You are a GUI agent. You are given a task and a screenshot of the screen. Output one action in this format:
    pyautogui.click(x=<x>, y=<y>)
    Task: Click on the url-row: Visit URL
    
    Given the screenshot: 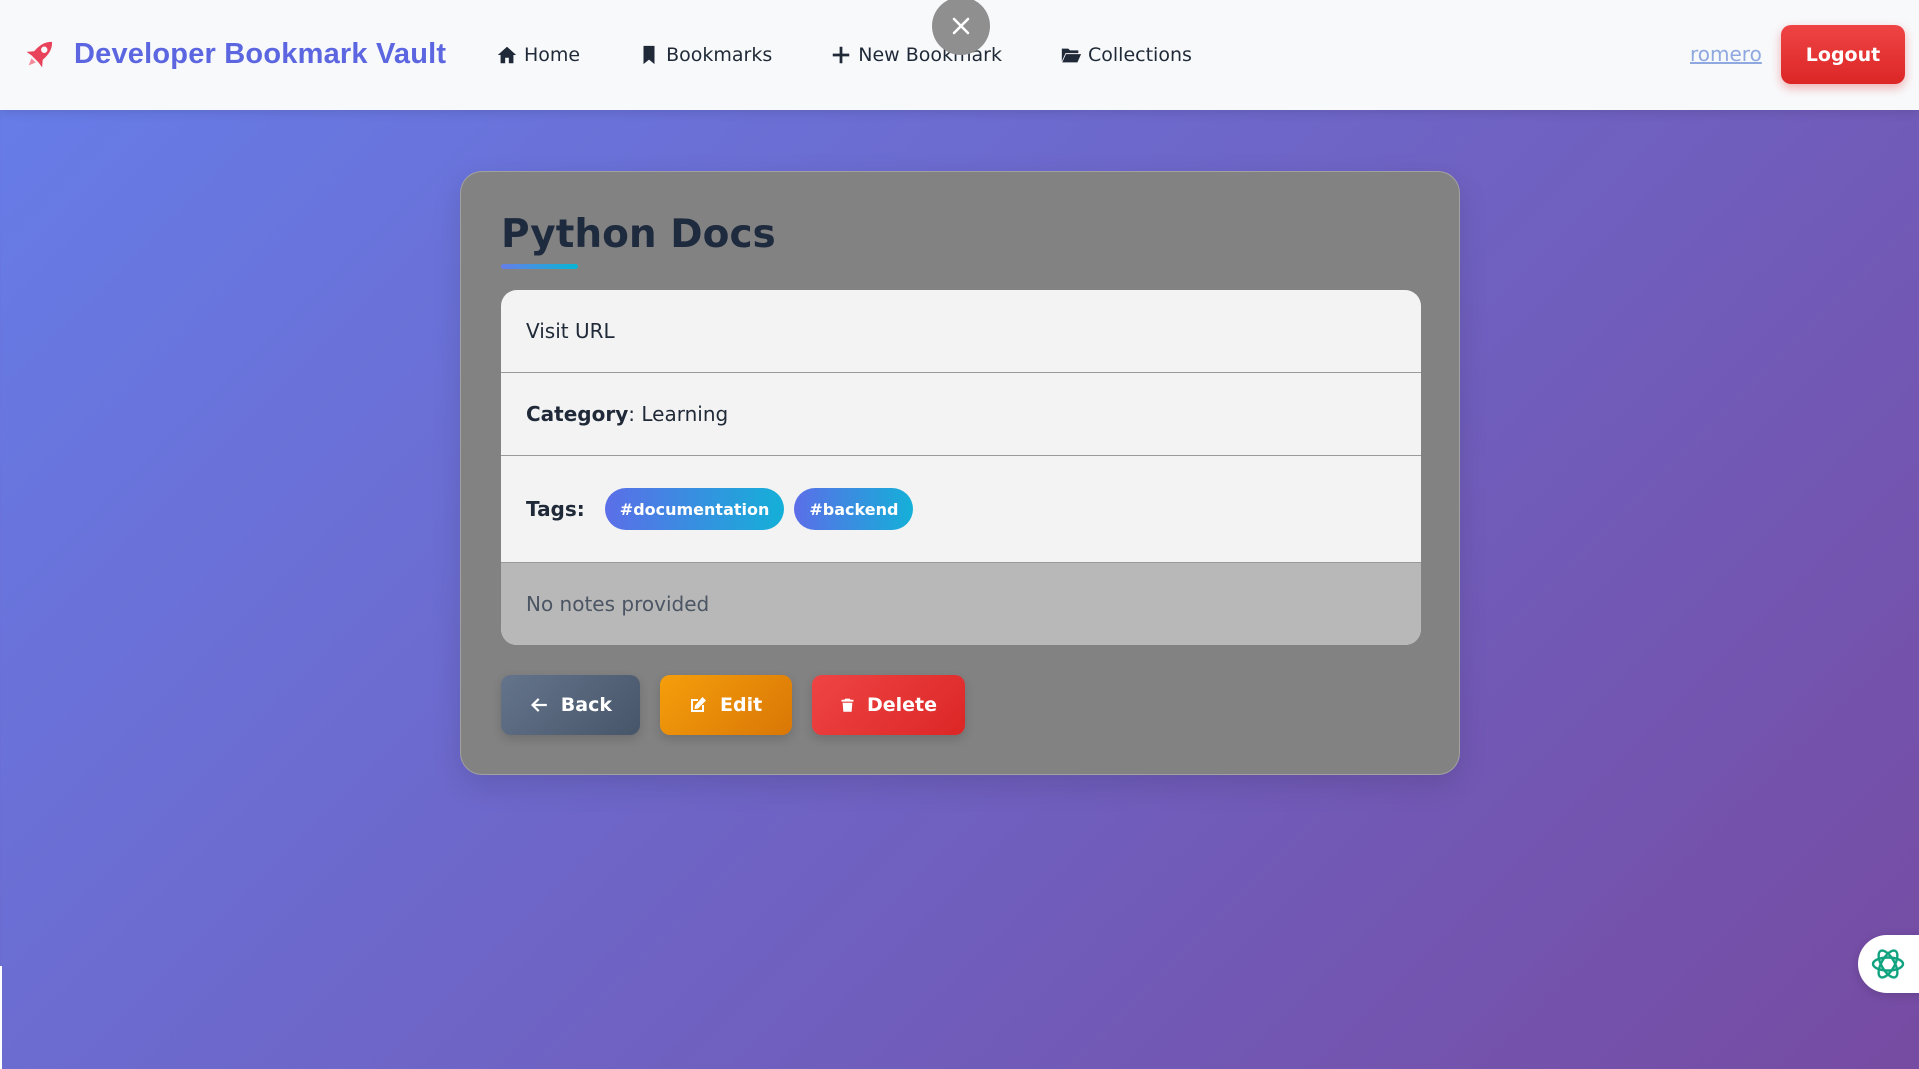 What is the action you would take?
    pyautogui.click(x=961, y=331)
    